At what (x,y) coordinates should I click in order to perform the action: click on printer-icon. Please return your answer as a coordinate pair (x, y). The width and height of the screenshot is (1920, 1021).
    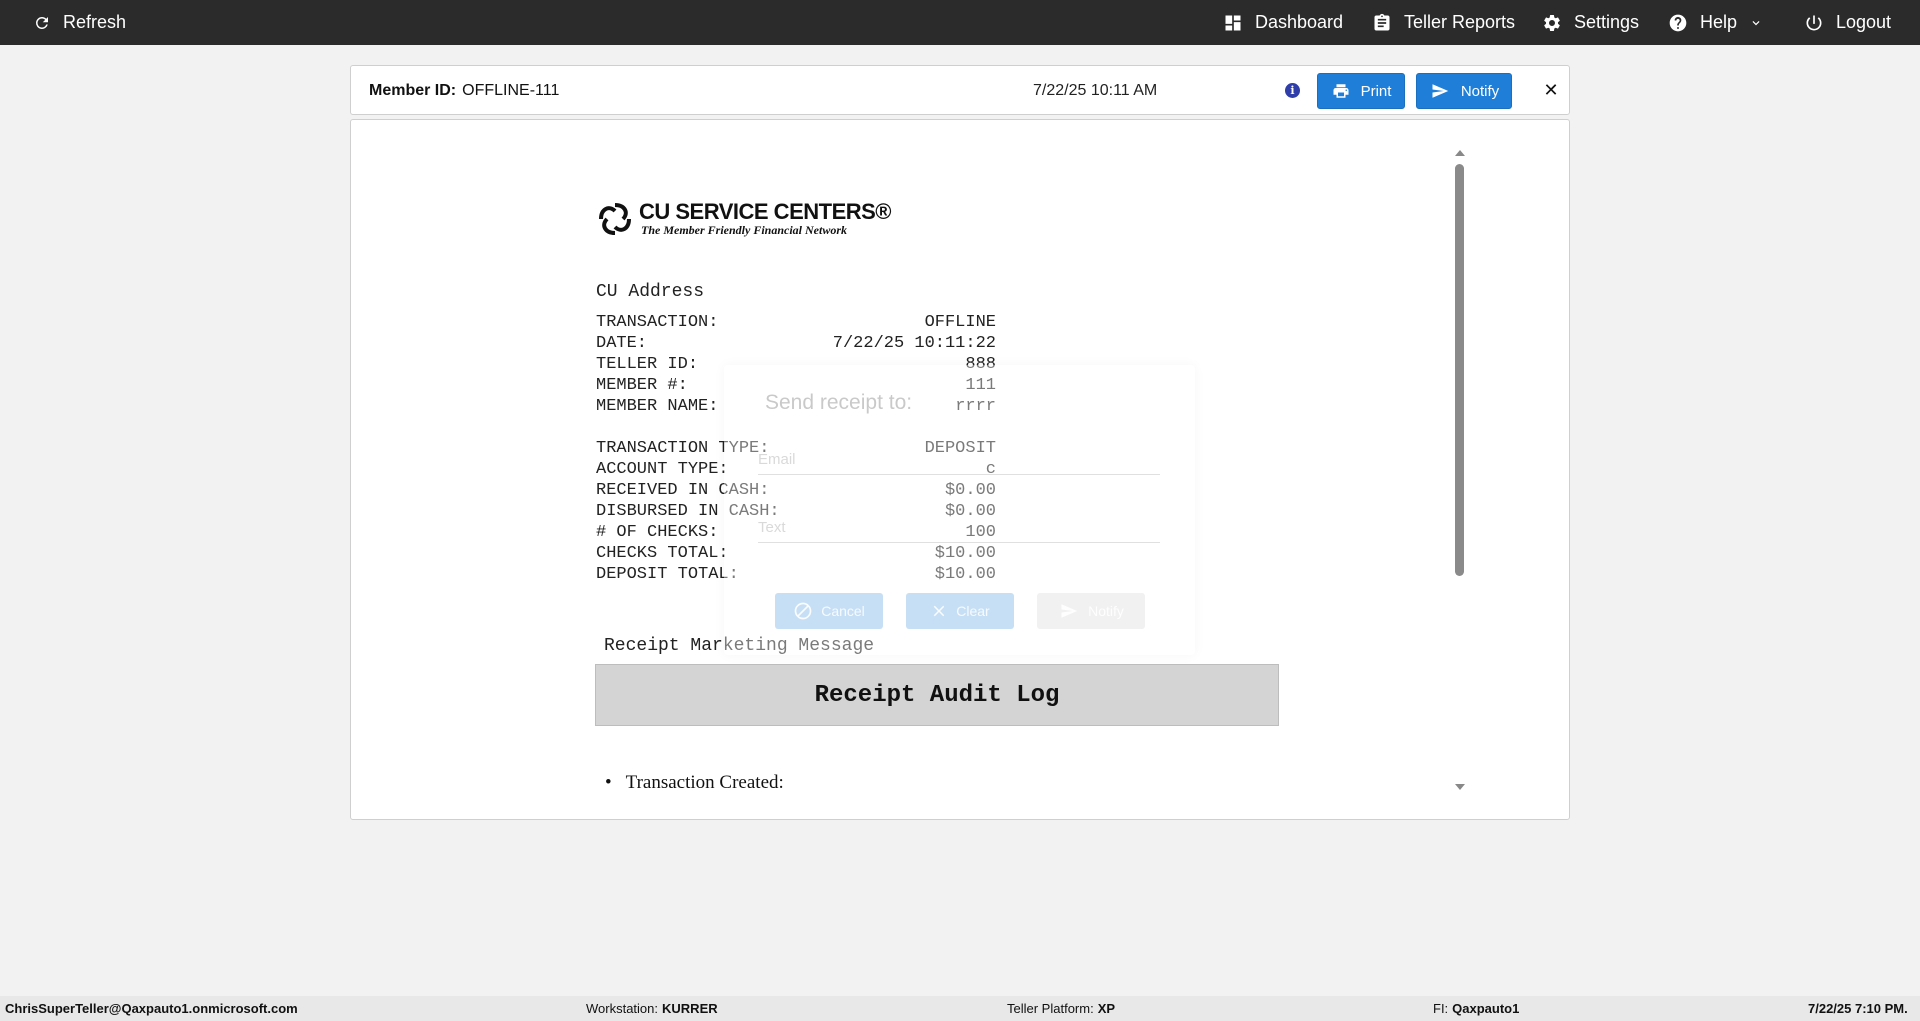
    Looking at the image, I should click on (1341, 91).